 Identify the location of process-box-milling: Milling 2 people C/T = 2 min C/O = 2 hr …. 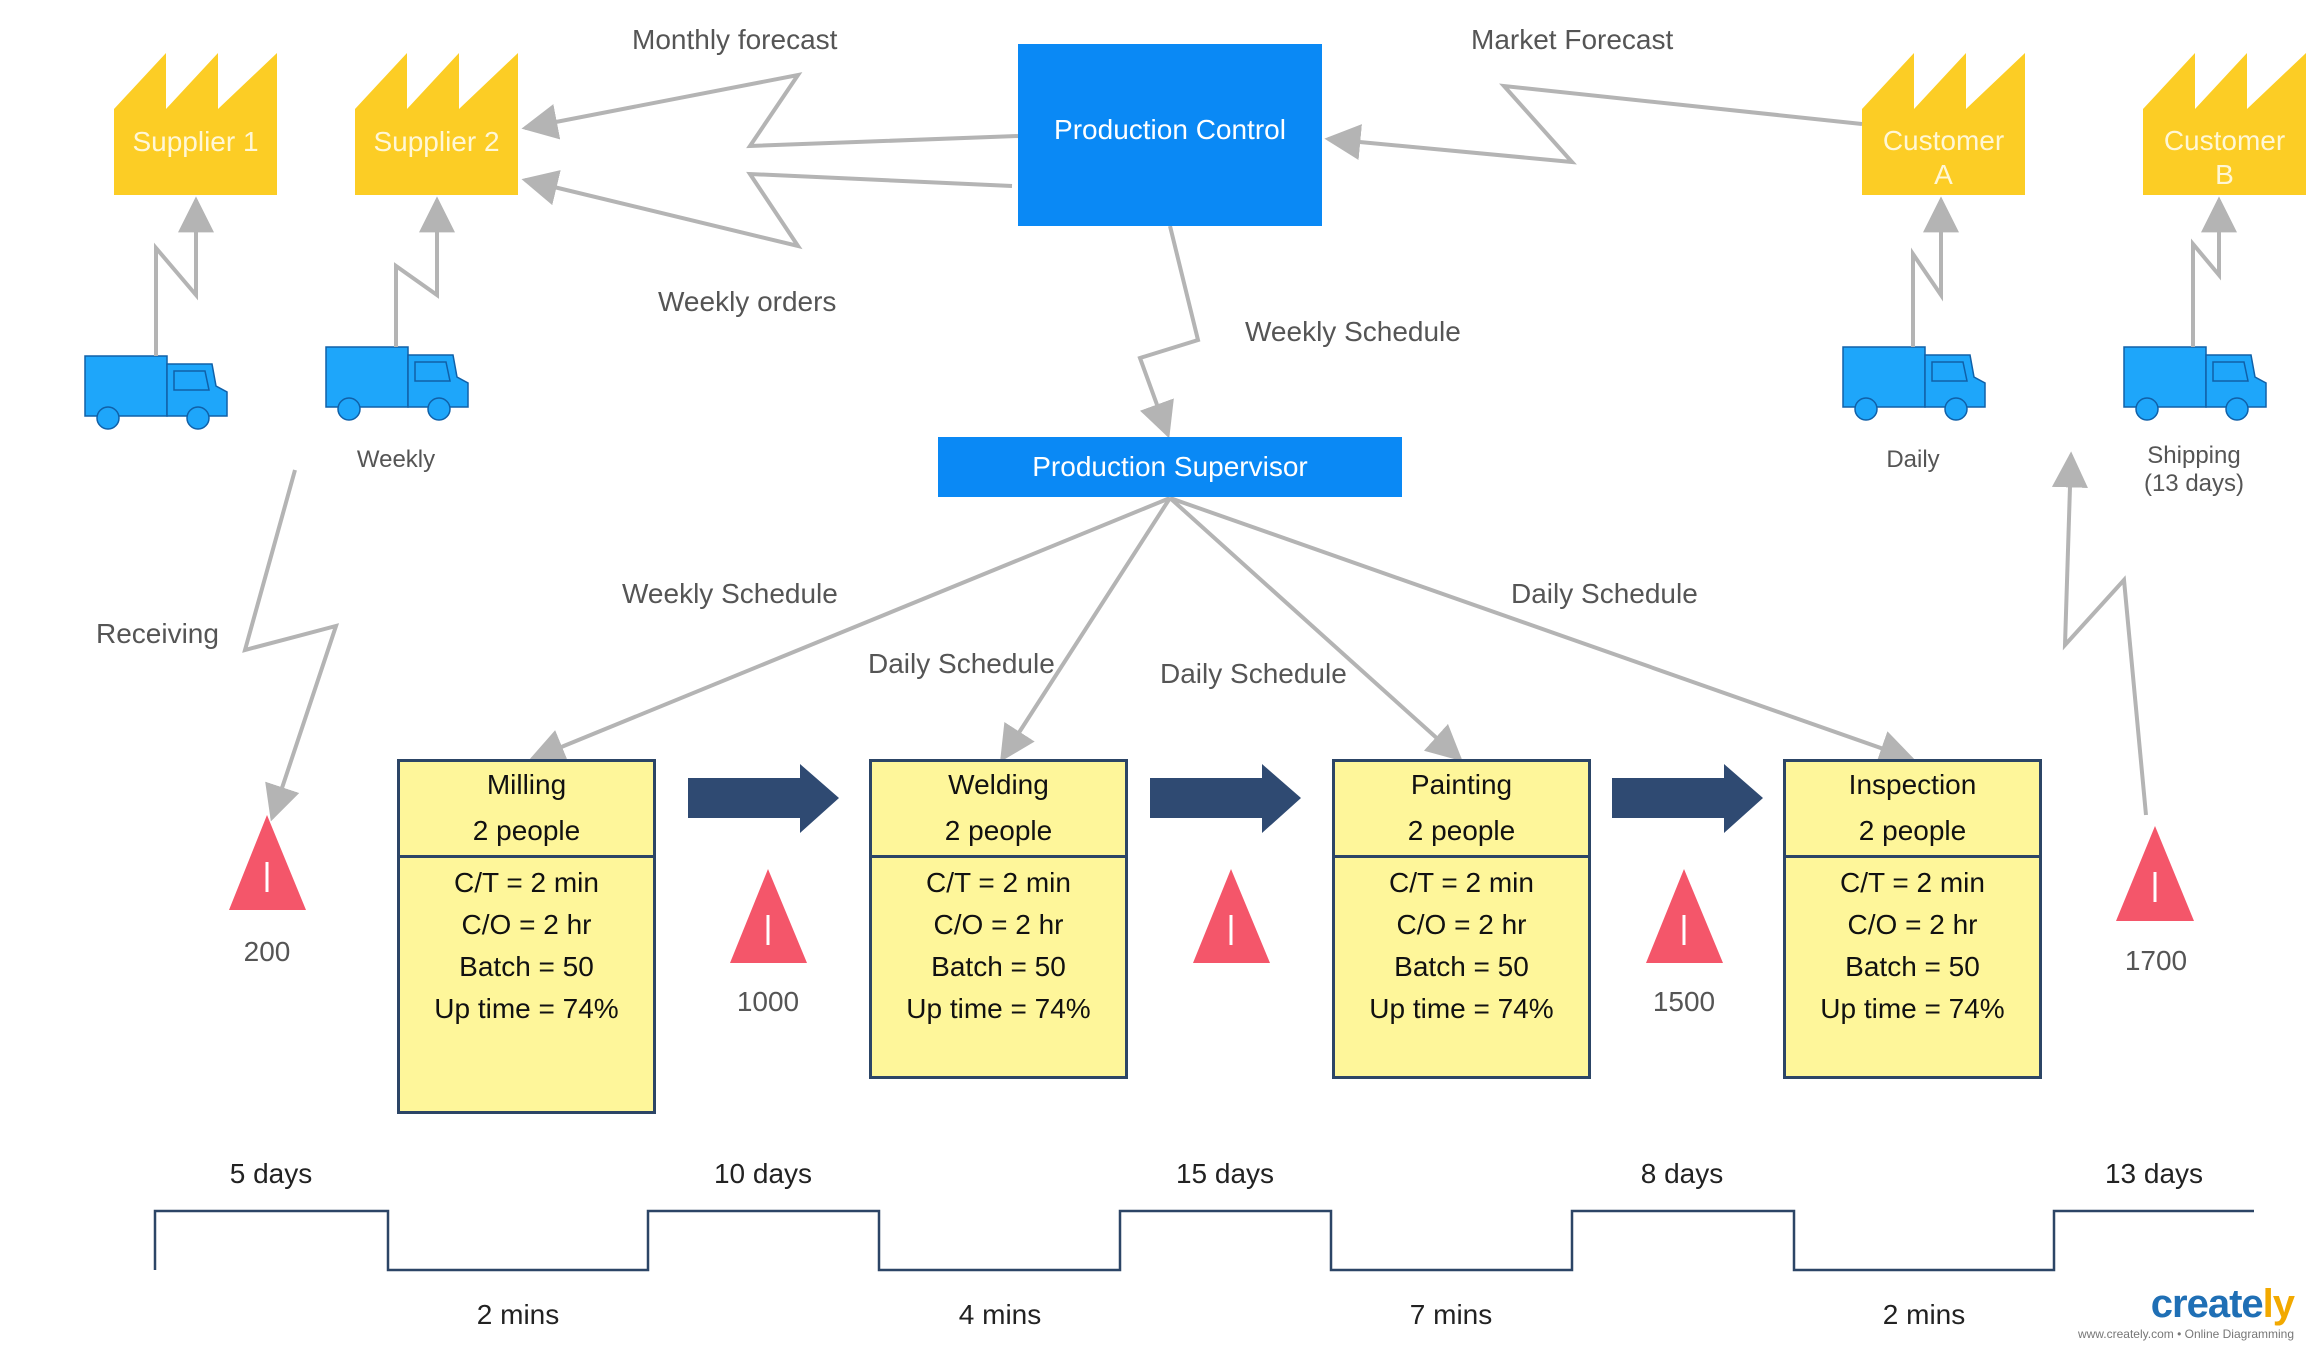
(526, 936).